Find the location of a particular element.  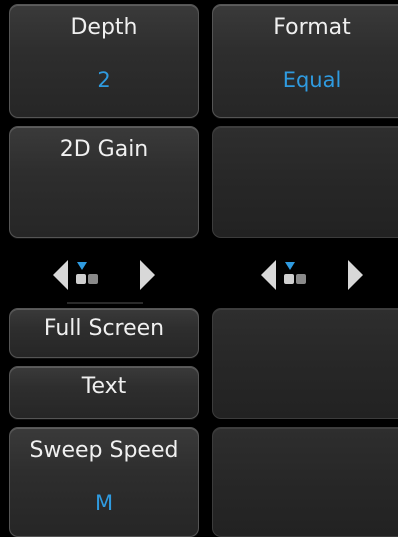

format-button: Format Equal is located at coordinates (305, 61).